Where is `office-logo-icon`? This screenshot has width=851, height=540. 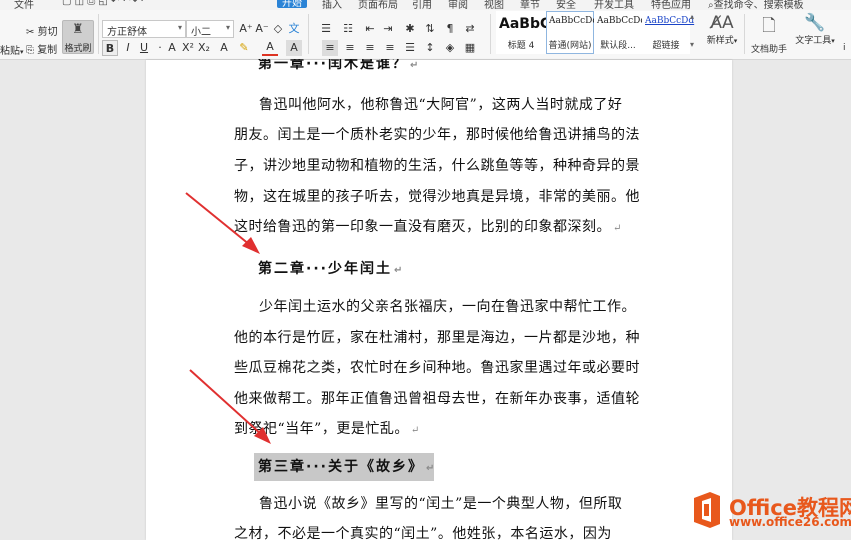
office-logo-icon is located at coordinates (707, 510).